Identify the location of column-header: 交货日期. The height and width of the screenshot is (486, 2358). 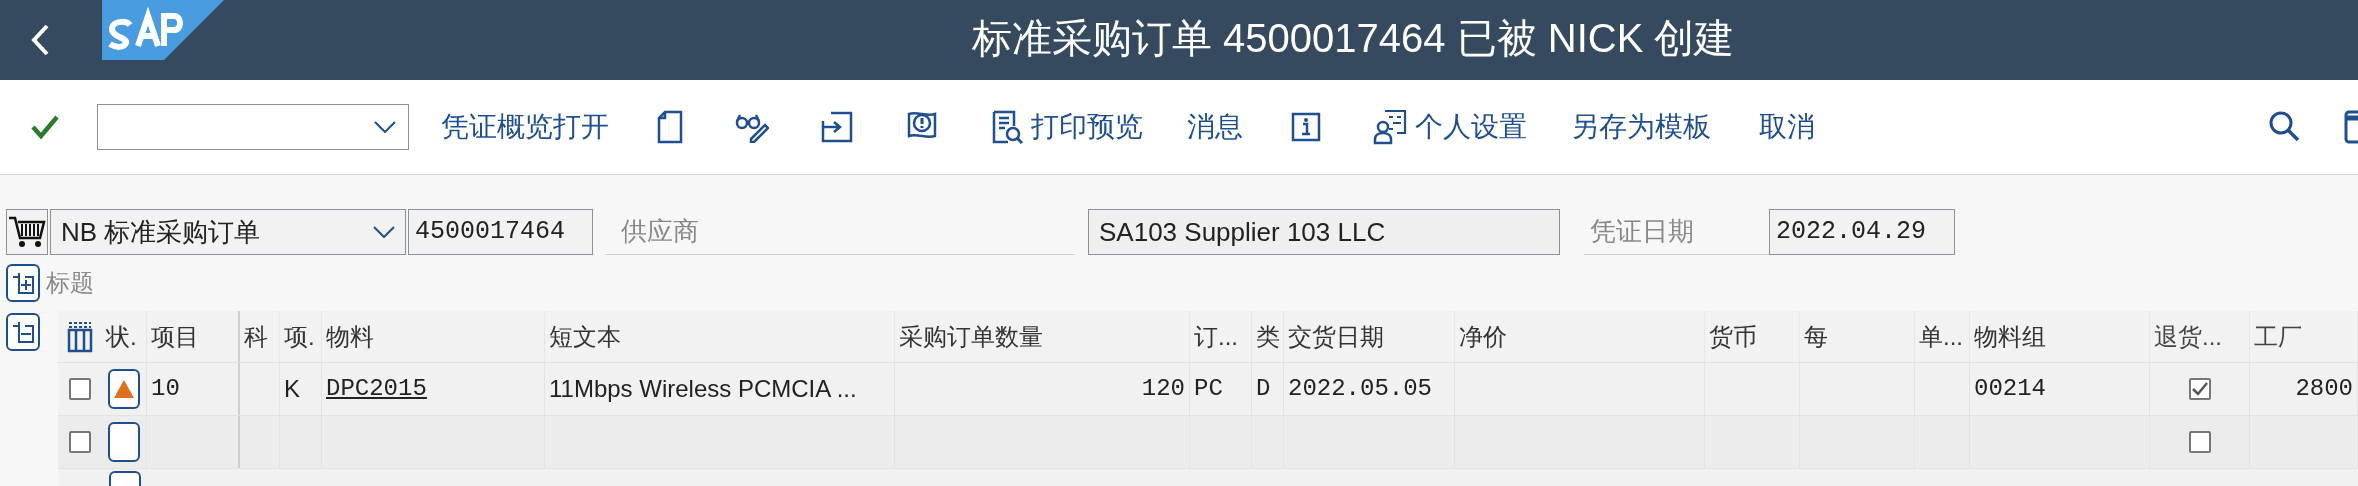
(1369, 336).